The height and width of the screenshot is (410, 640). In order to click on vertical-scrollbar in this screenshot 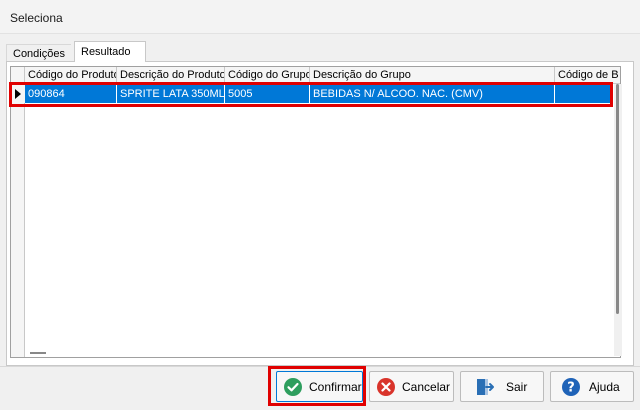, I will do `click(618, 220)`.